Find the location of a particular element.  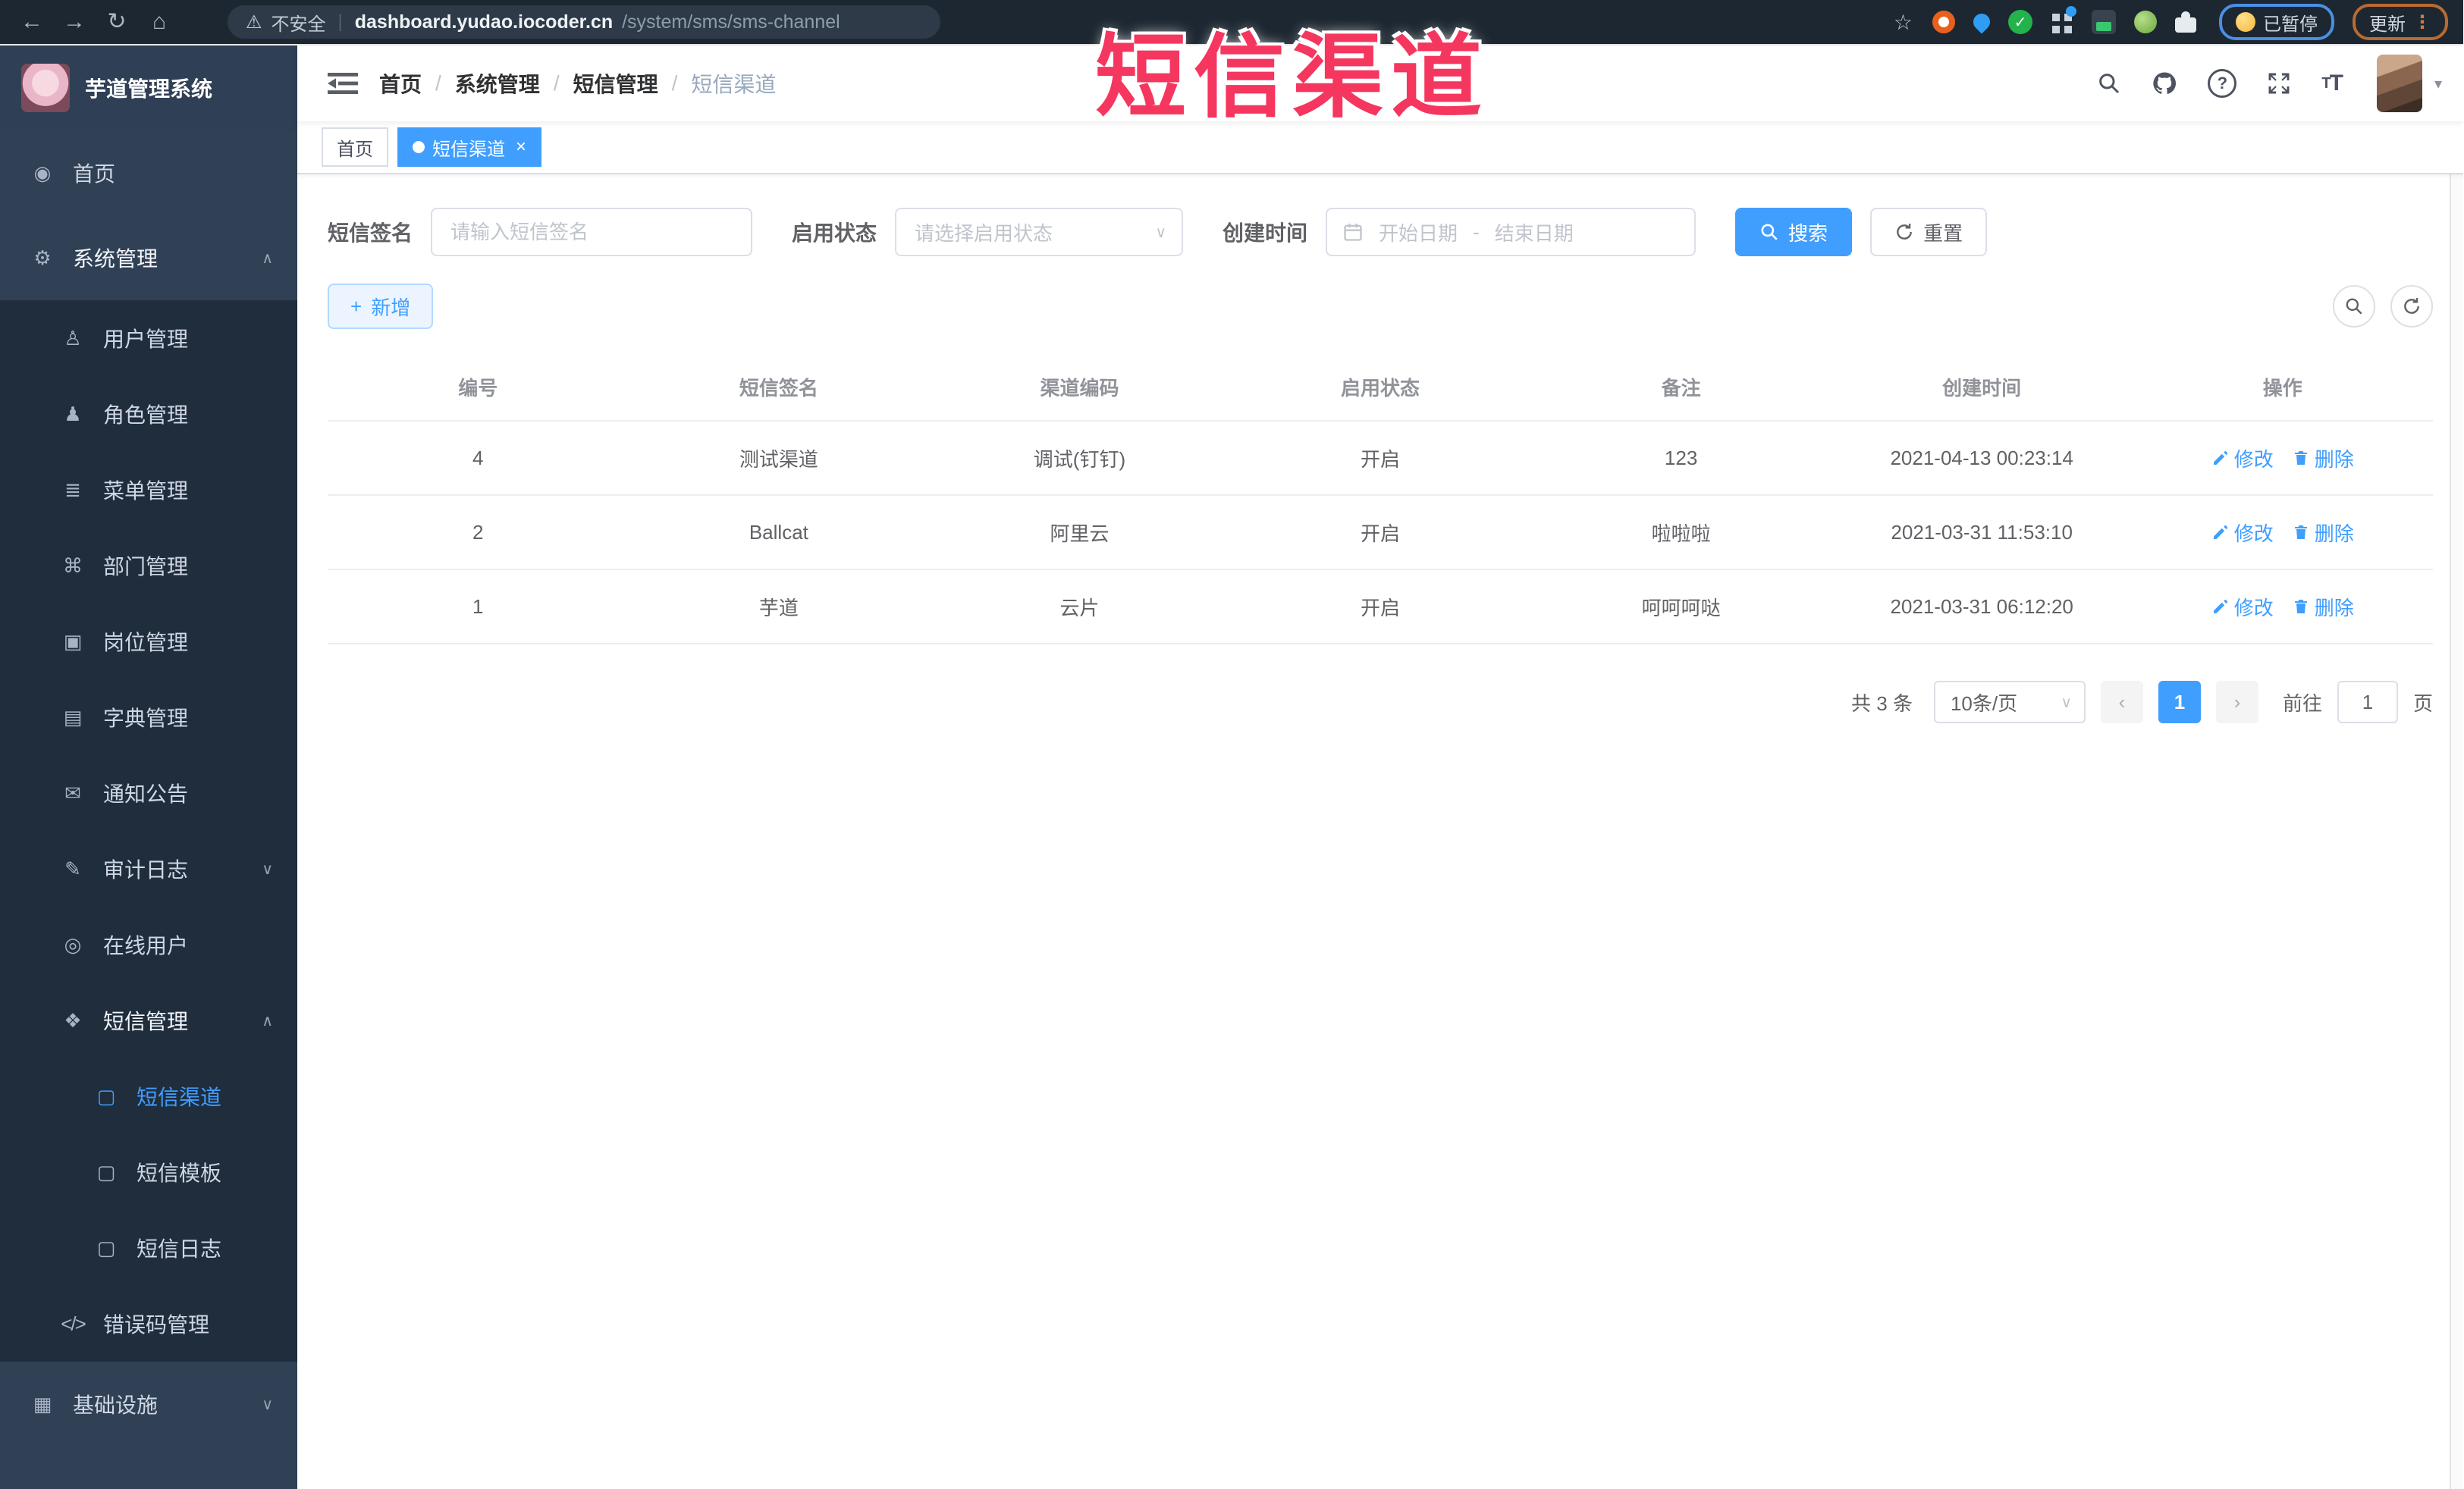

fullscreen-icon is located at coordinates (2279, 83).